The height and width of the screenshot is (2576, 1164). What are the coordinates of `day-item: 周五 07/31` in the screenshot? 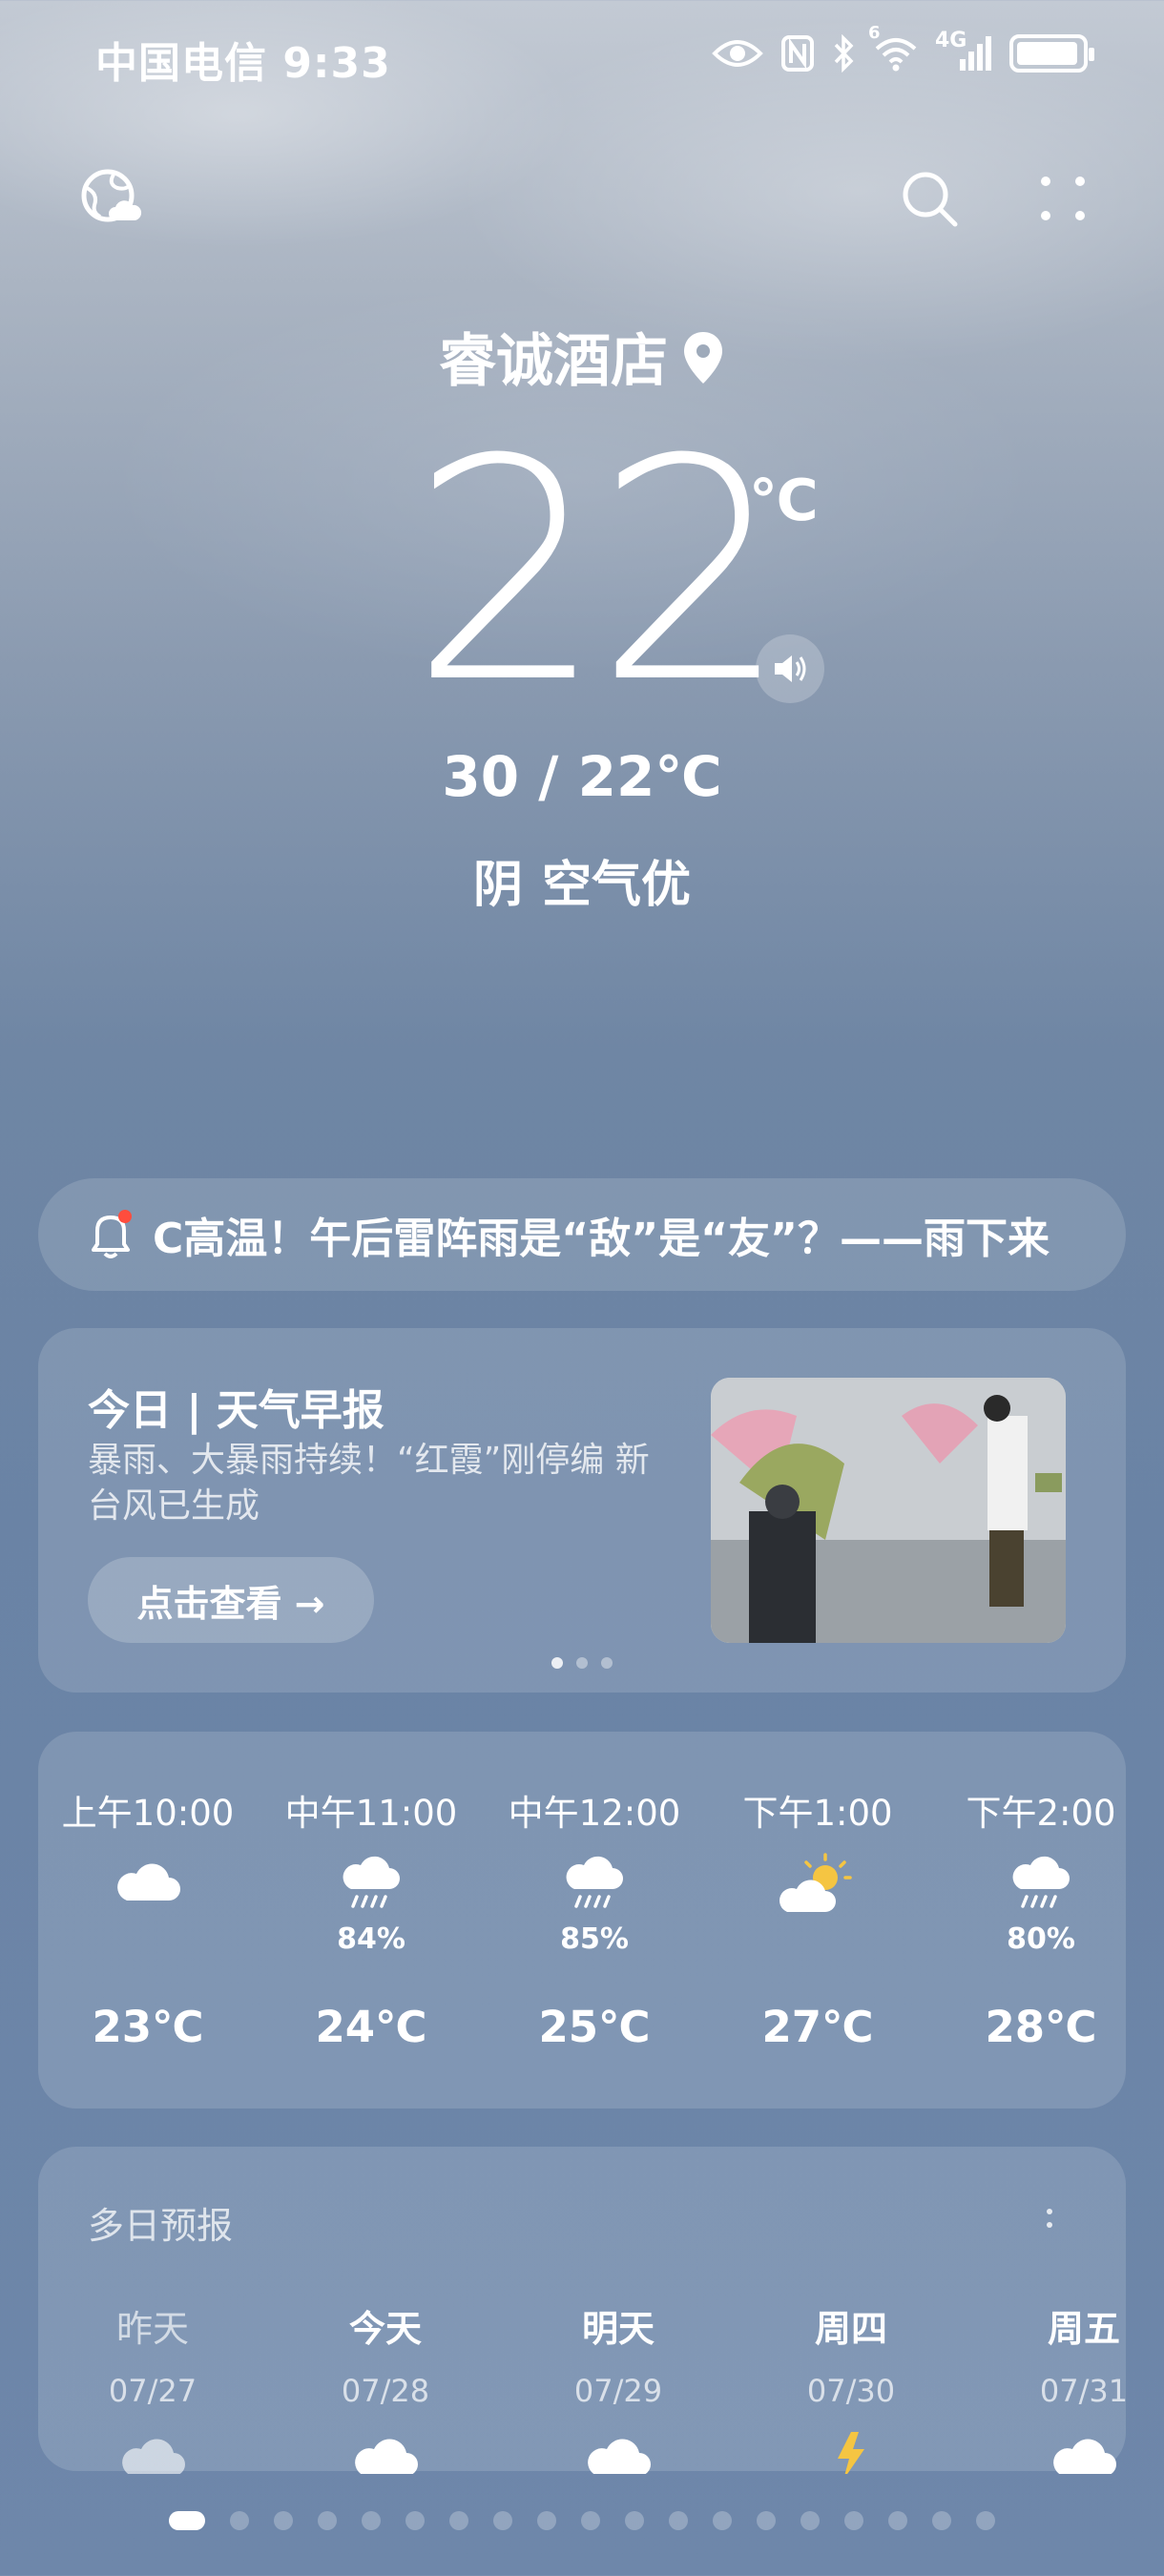 It's located at (1076, 2386).